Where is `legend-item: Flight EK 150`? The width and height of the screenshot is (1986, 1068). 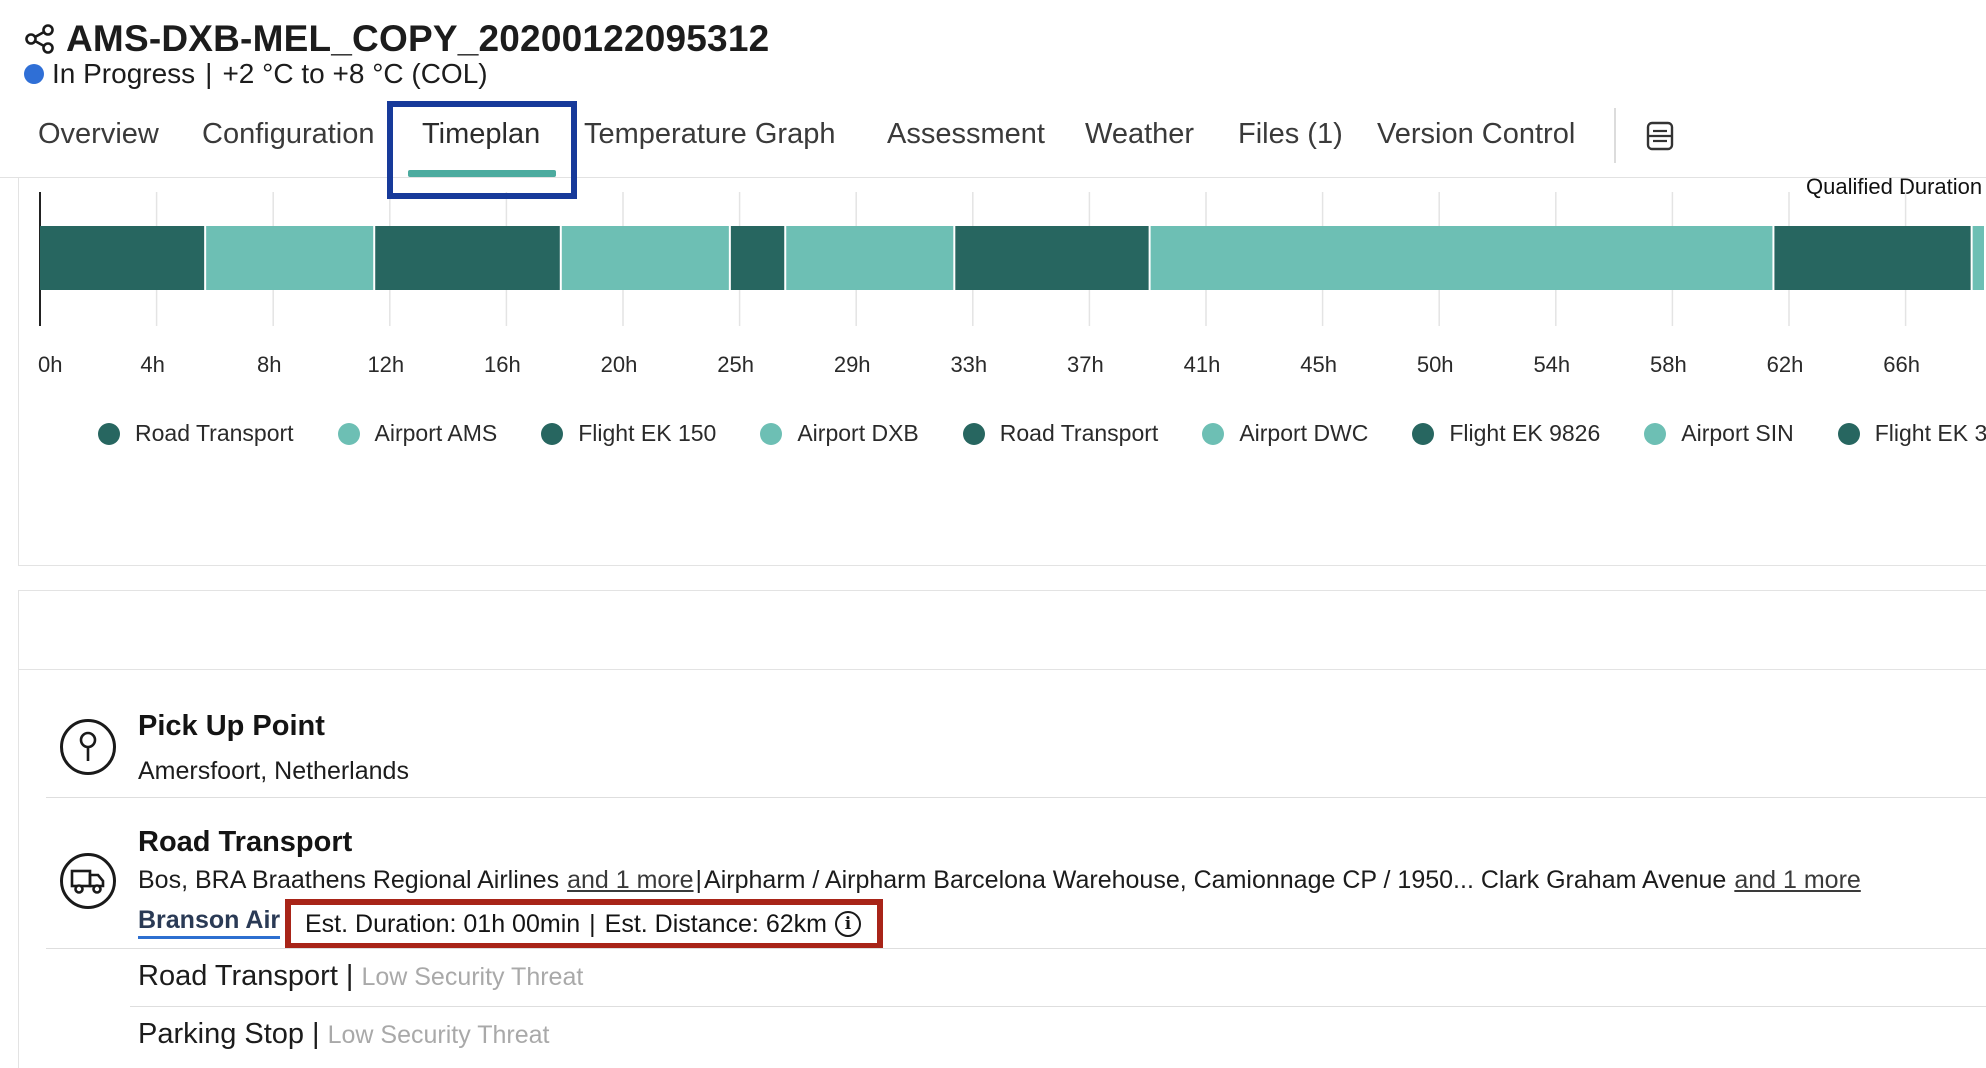 legend-item: Flight EK 150 is located at coordinates (628, 433).